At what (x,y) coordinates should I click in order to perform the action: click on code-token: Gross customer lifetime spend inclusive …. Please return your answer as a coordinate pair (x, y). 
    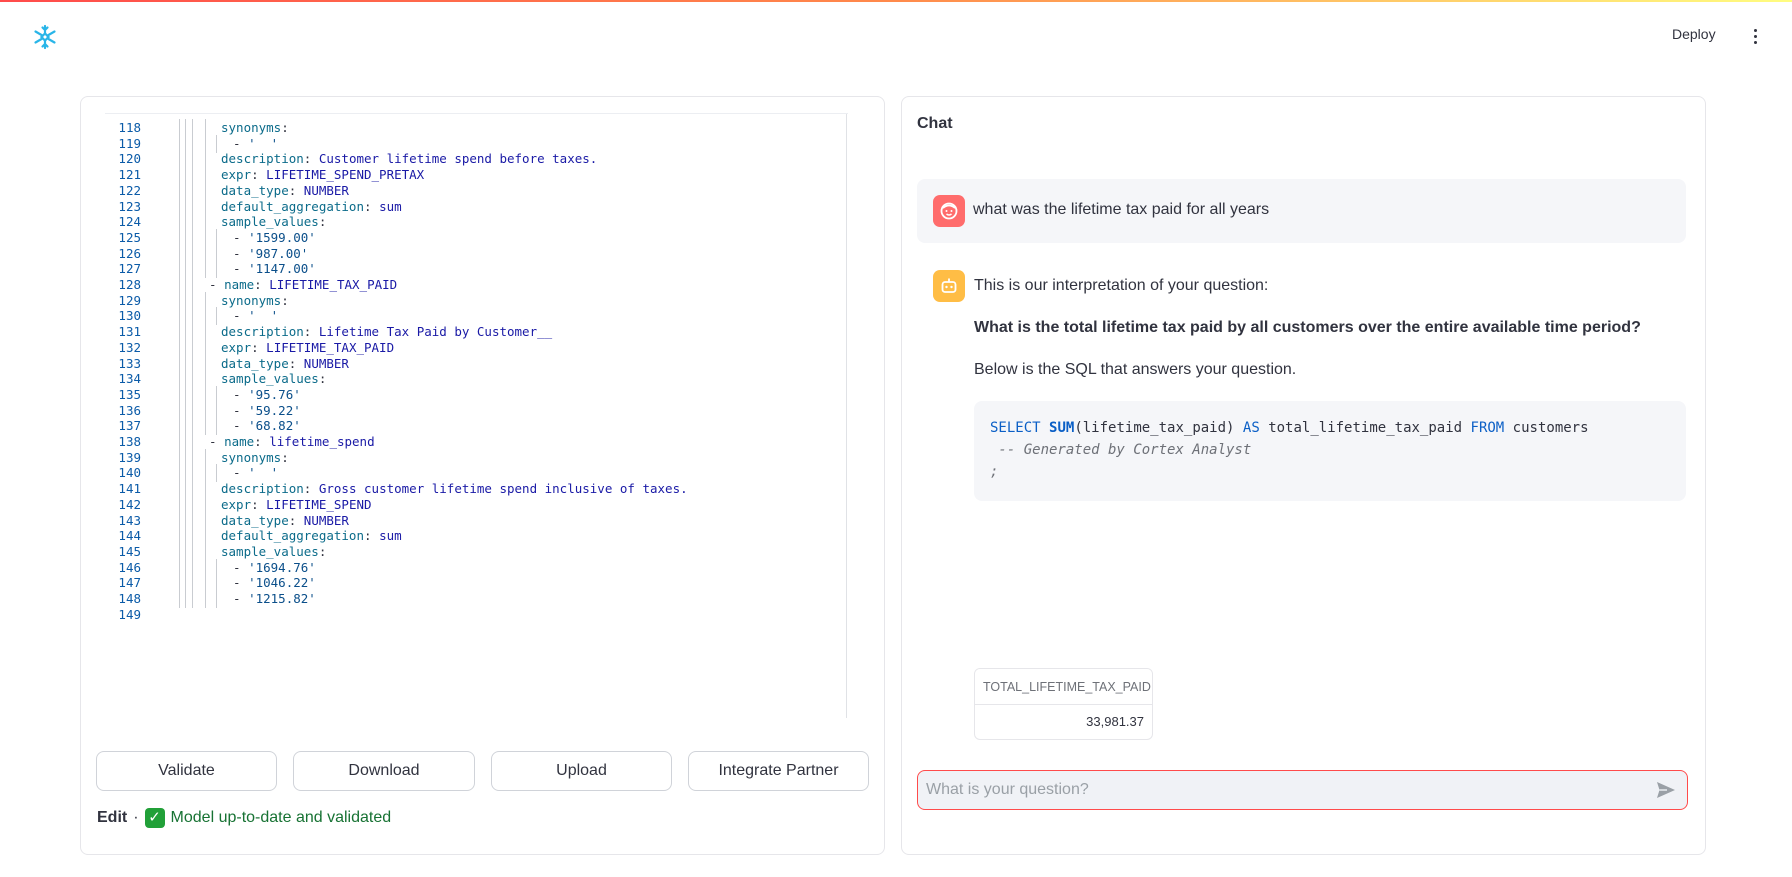
    Looking at the image, I should click on (503, 489).